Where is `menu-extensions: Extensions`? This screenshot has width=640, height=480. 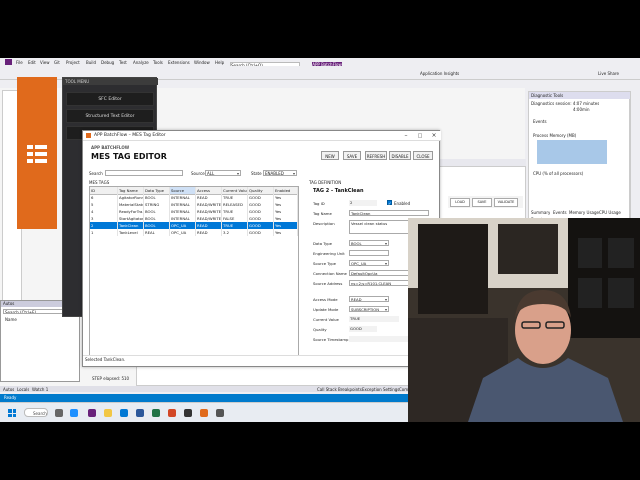 menu-extensions: Extensions is located at coordinates (179, 62).